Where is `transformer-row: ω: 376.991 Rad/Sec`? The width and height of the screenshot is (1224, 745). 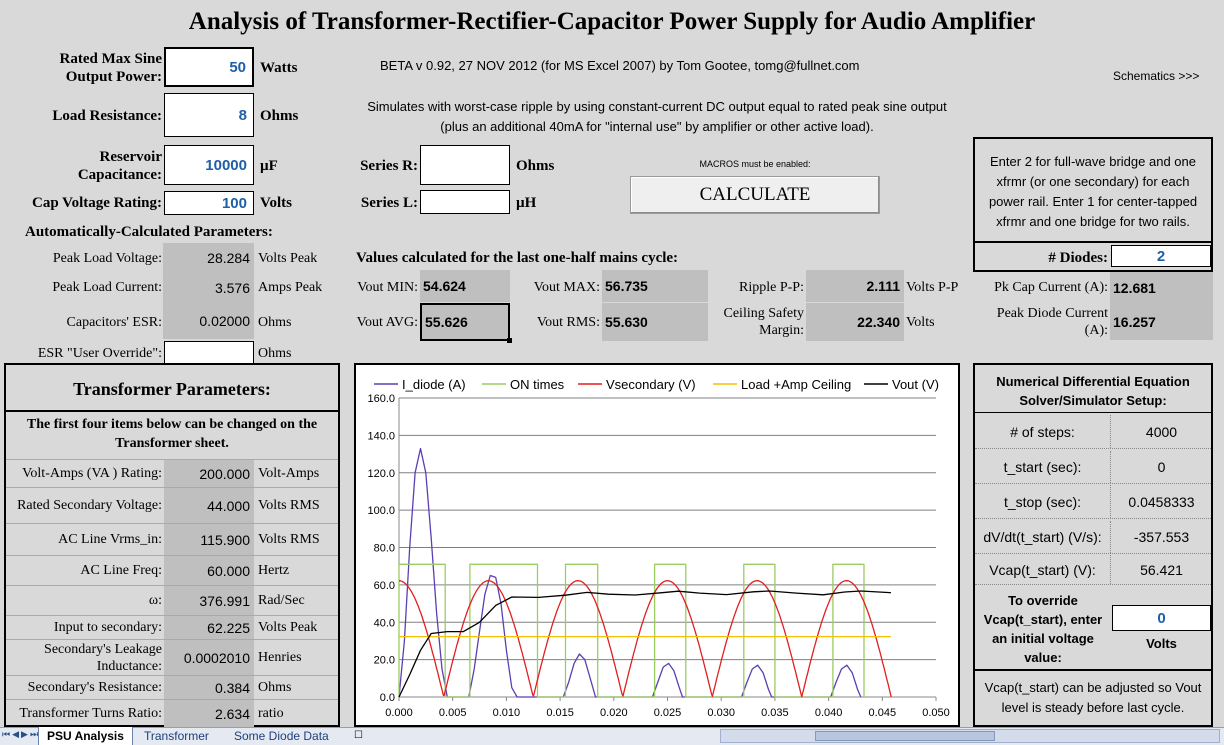
transformer-row: ω: 376.991 Rad/Sec is located at coordinates (172, 600).